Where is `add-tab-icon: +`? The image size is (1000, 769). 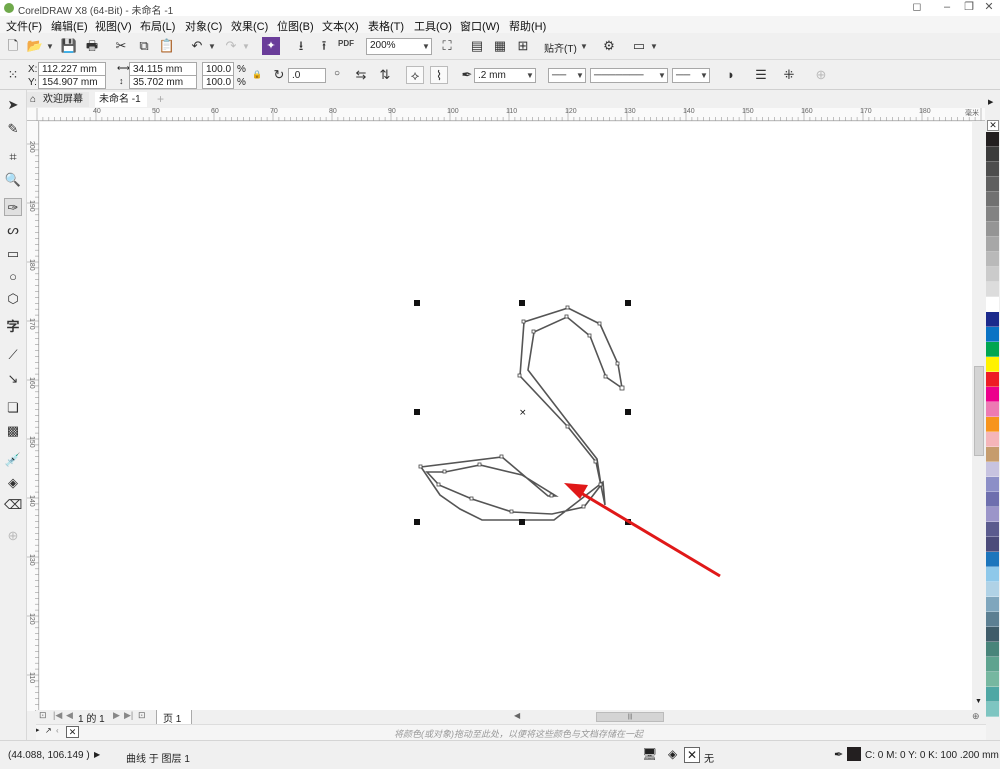
add-tab-icon: + is located at coordinates (160, 99).